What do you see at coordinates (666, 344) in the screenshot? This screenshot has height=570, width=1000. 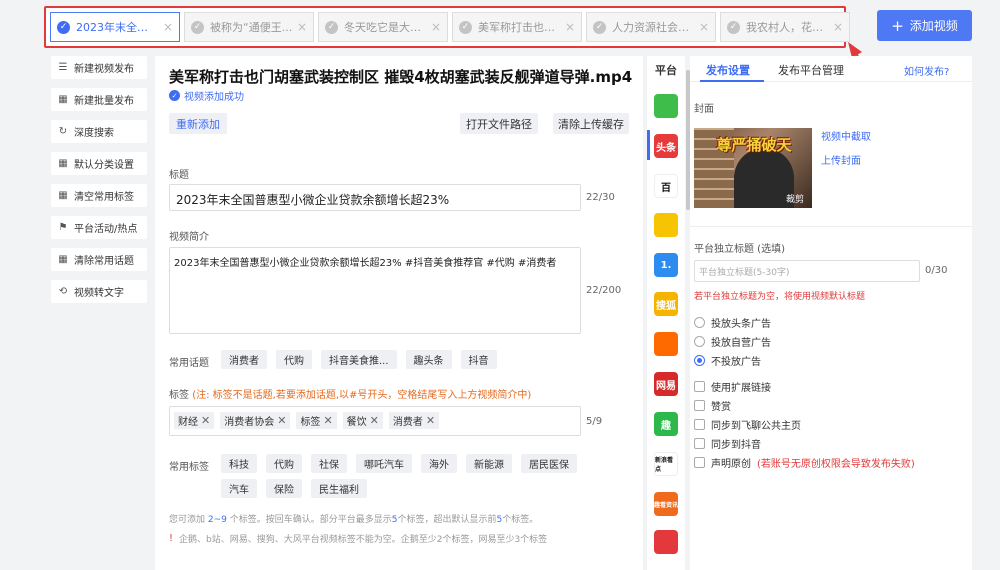 I see `platform-dafeng-icon` at bounding box center [666, 344].